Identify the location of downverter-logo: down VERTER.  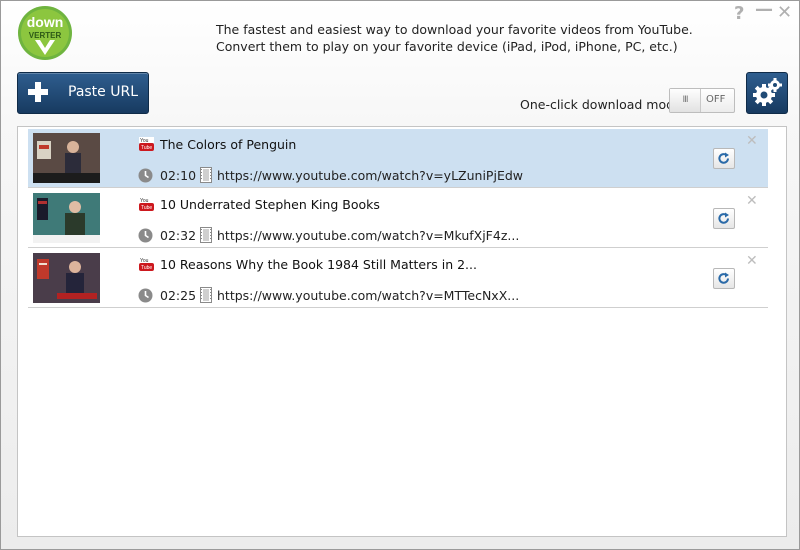
(45, 33).